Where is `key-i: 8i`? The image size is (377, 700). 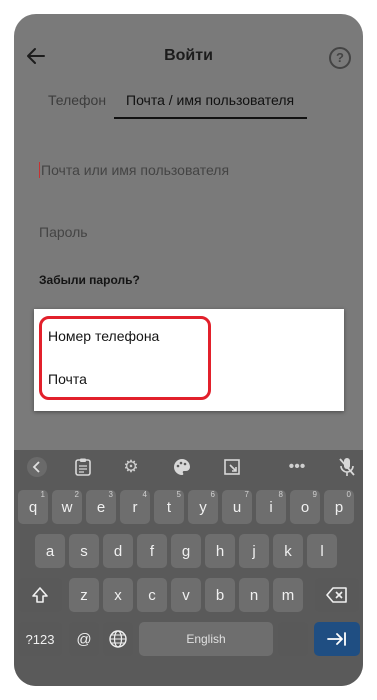
key-i: 8i is located at coordinates (271, 507).